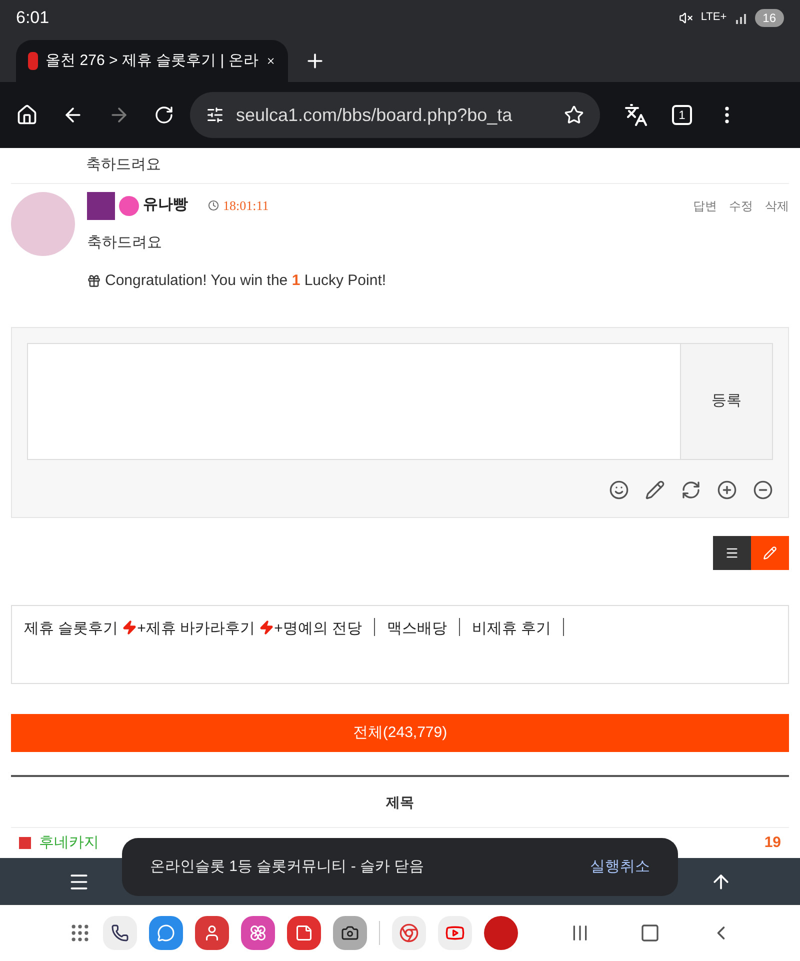 This screenshot has height=961, width=800. Describe the element at coordinates (94, 281) in the screenshot. I see `gift-icon` at that location.